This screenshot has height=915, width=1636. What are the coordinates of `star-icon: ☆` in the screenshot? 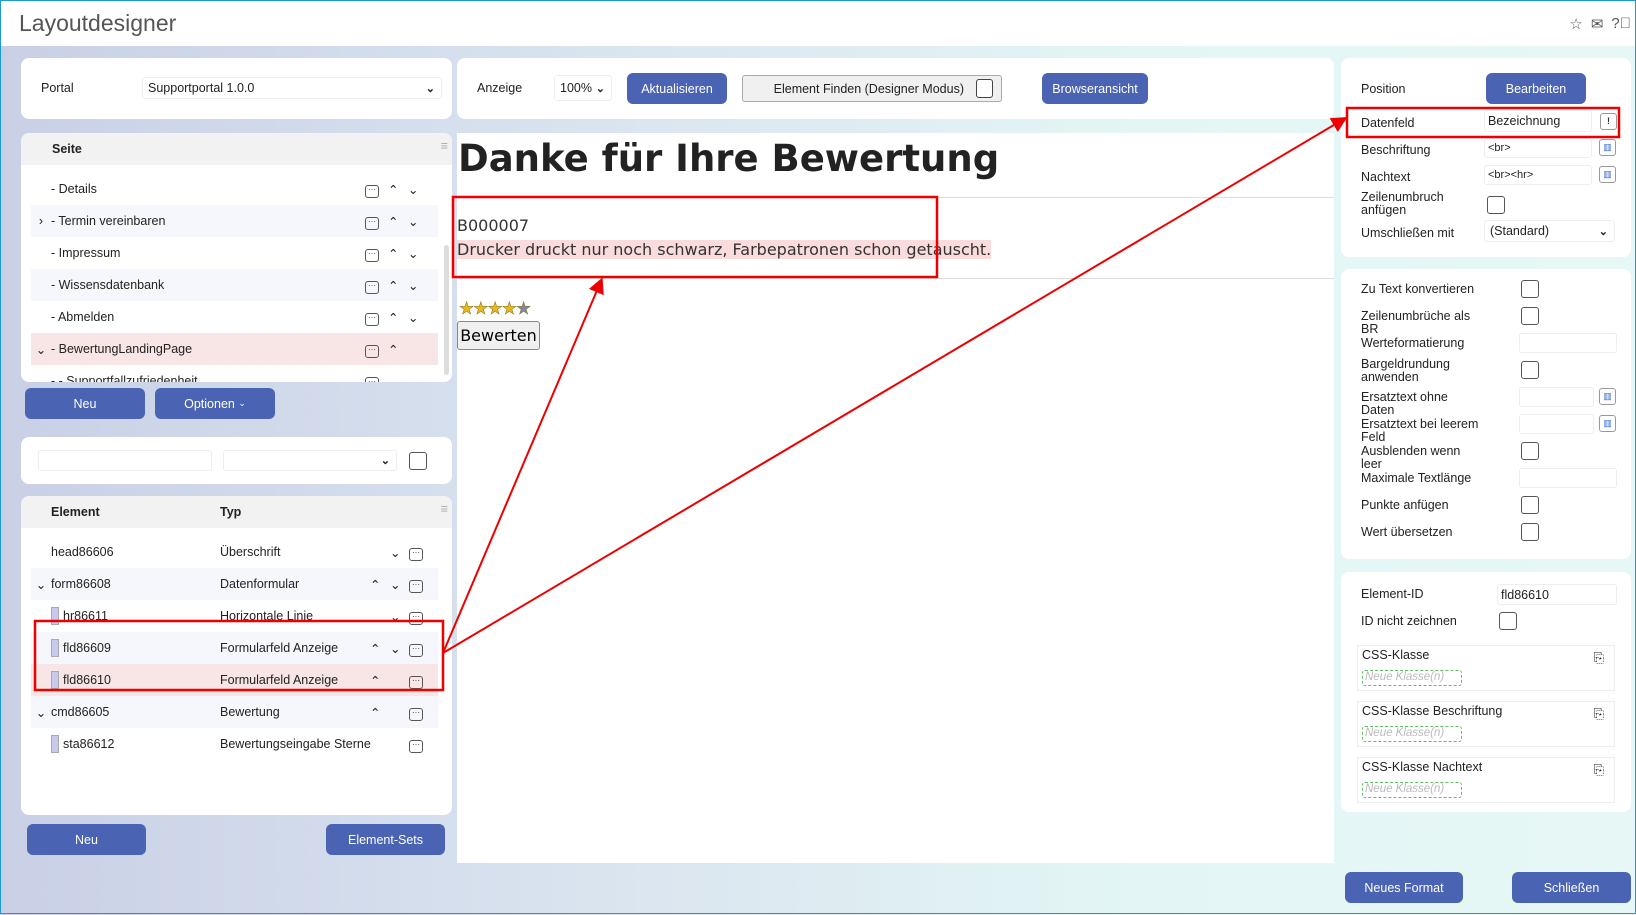 It's located at (1575, 24).